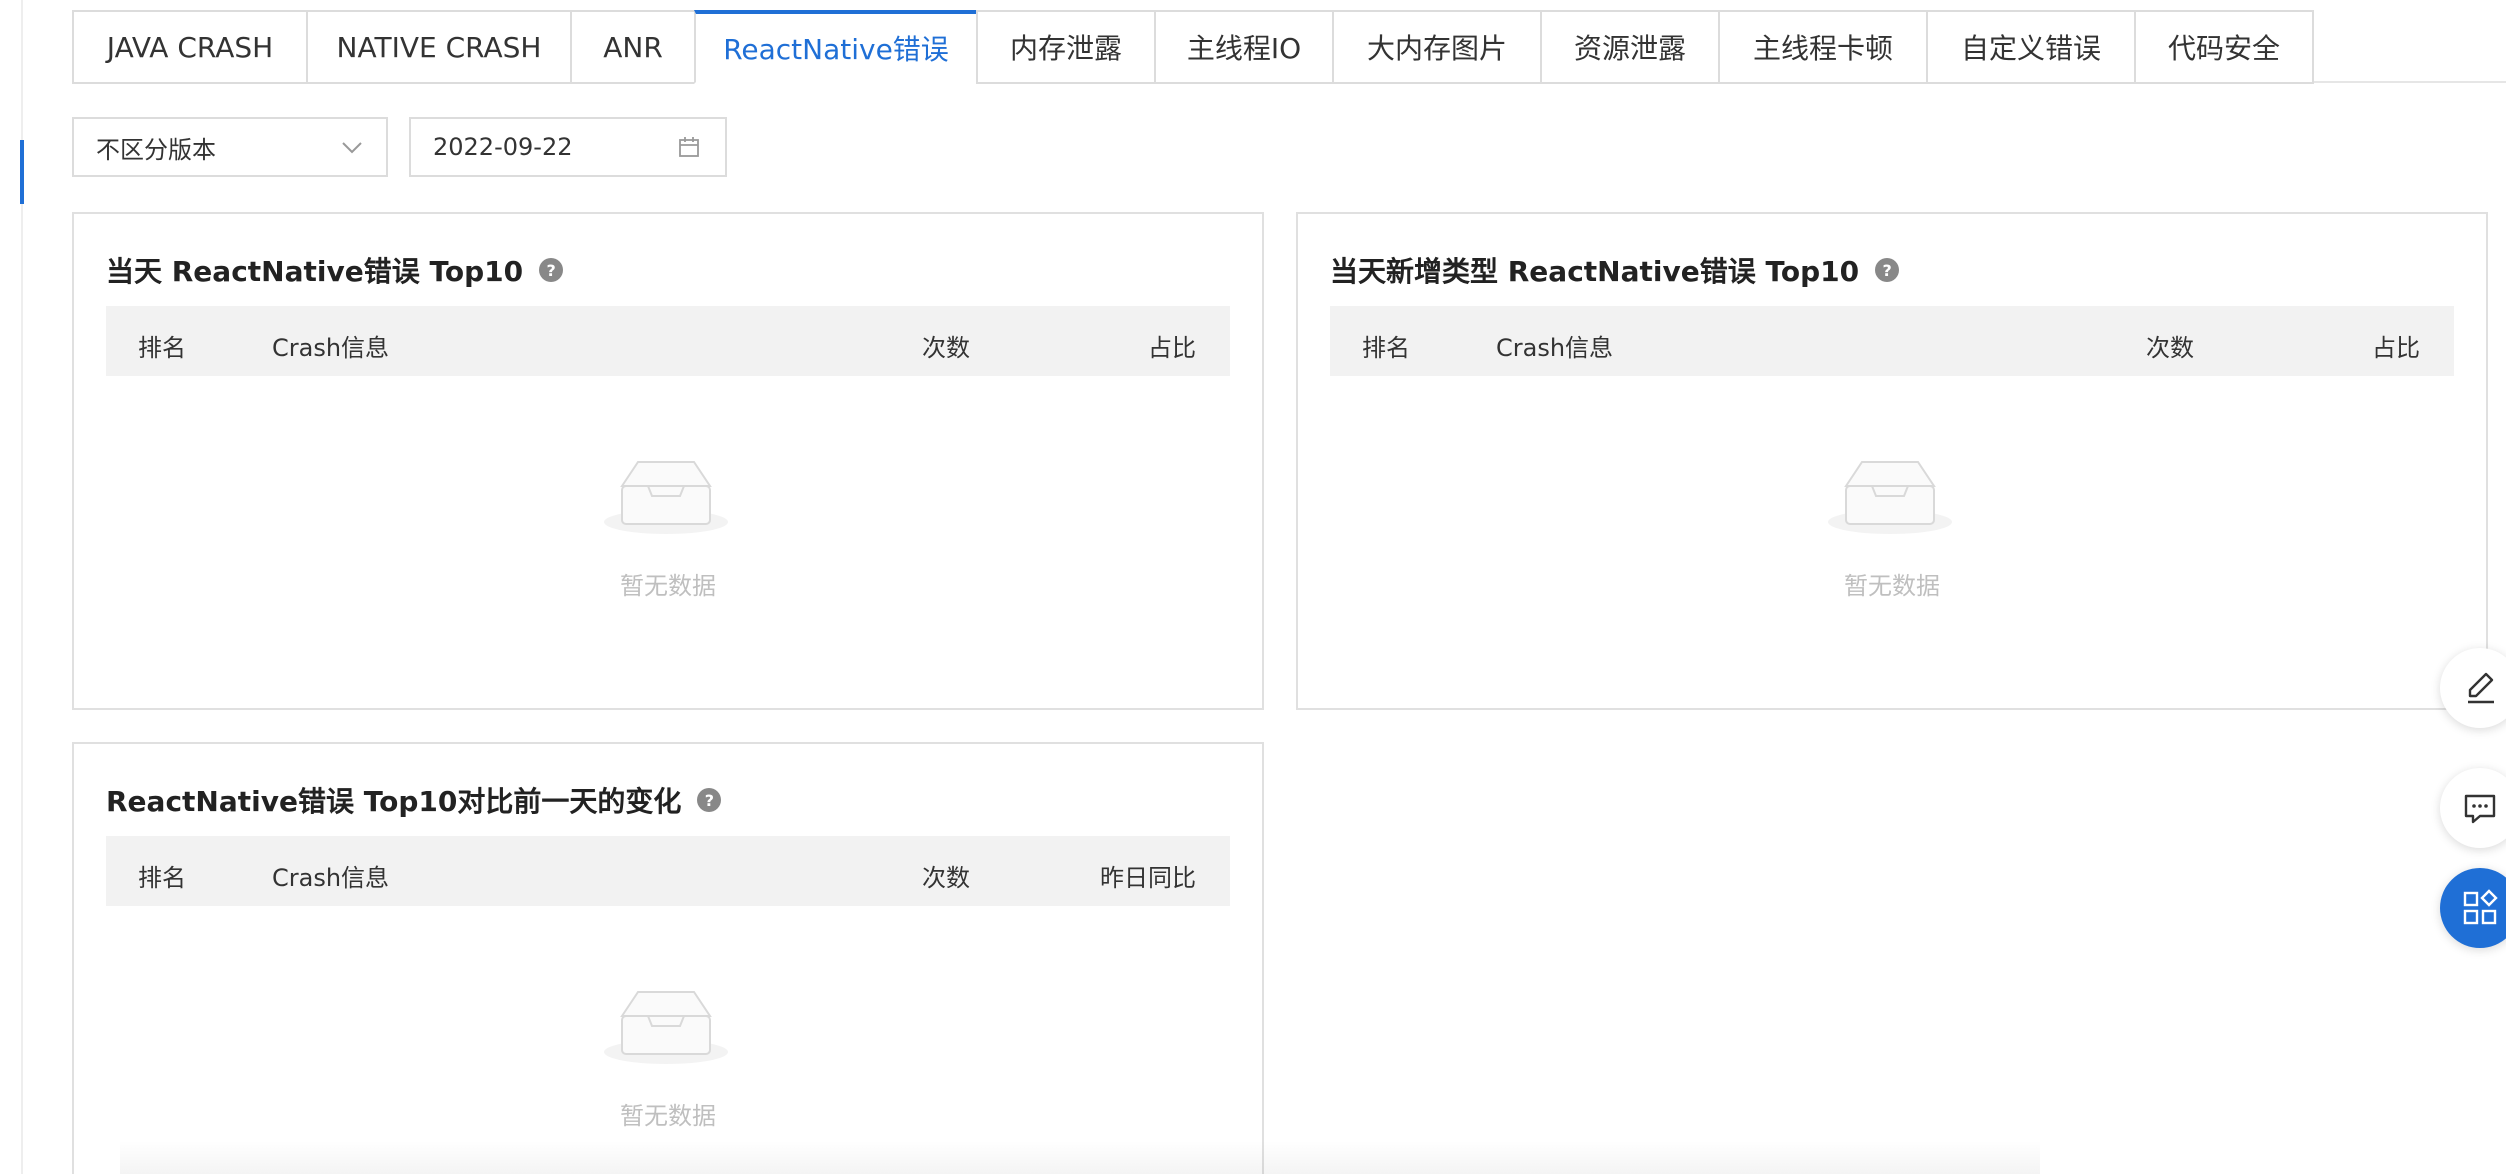 The width and height of the screenshot is (2506, 1174). I want to click on message-icon, so click(2480, 809).